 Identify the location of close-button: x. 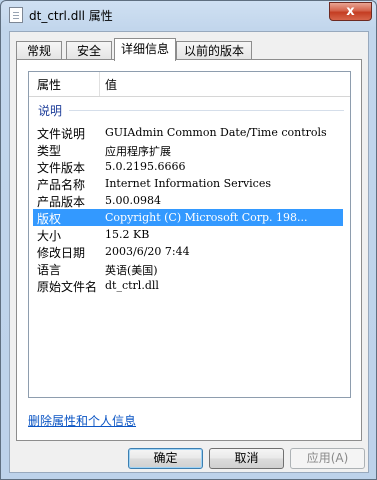
(350, 11).